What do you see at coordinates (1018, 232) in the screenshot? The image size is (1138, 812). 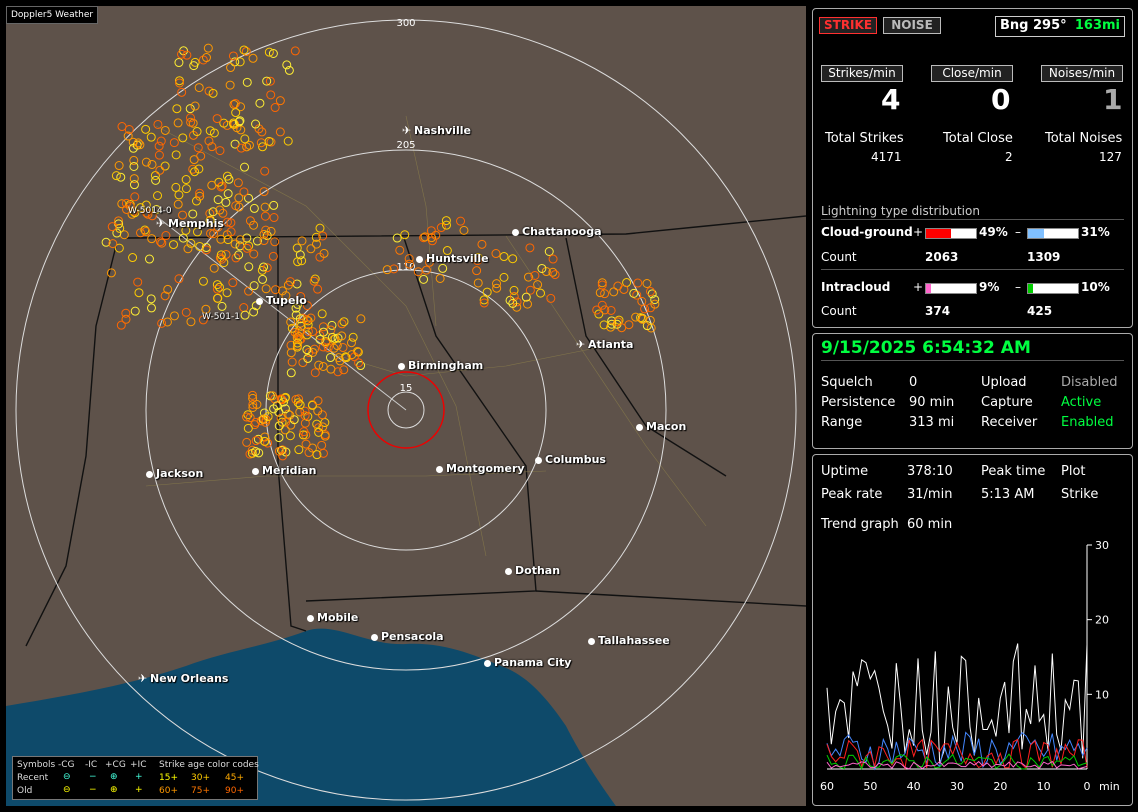 I see `cg-minus: –` at bounding box center [1018, 232].